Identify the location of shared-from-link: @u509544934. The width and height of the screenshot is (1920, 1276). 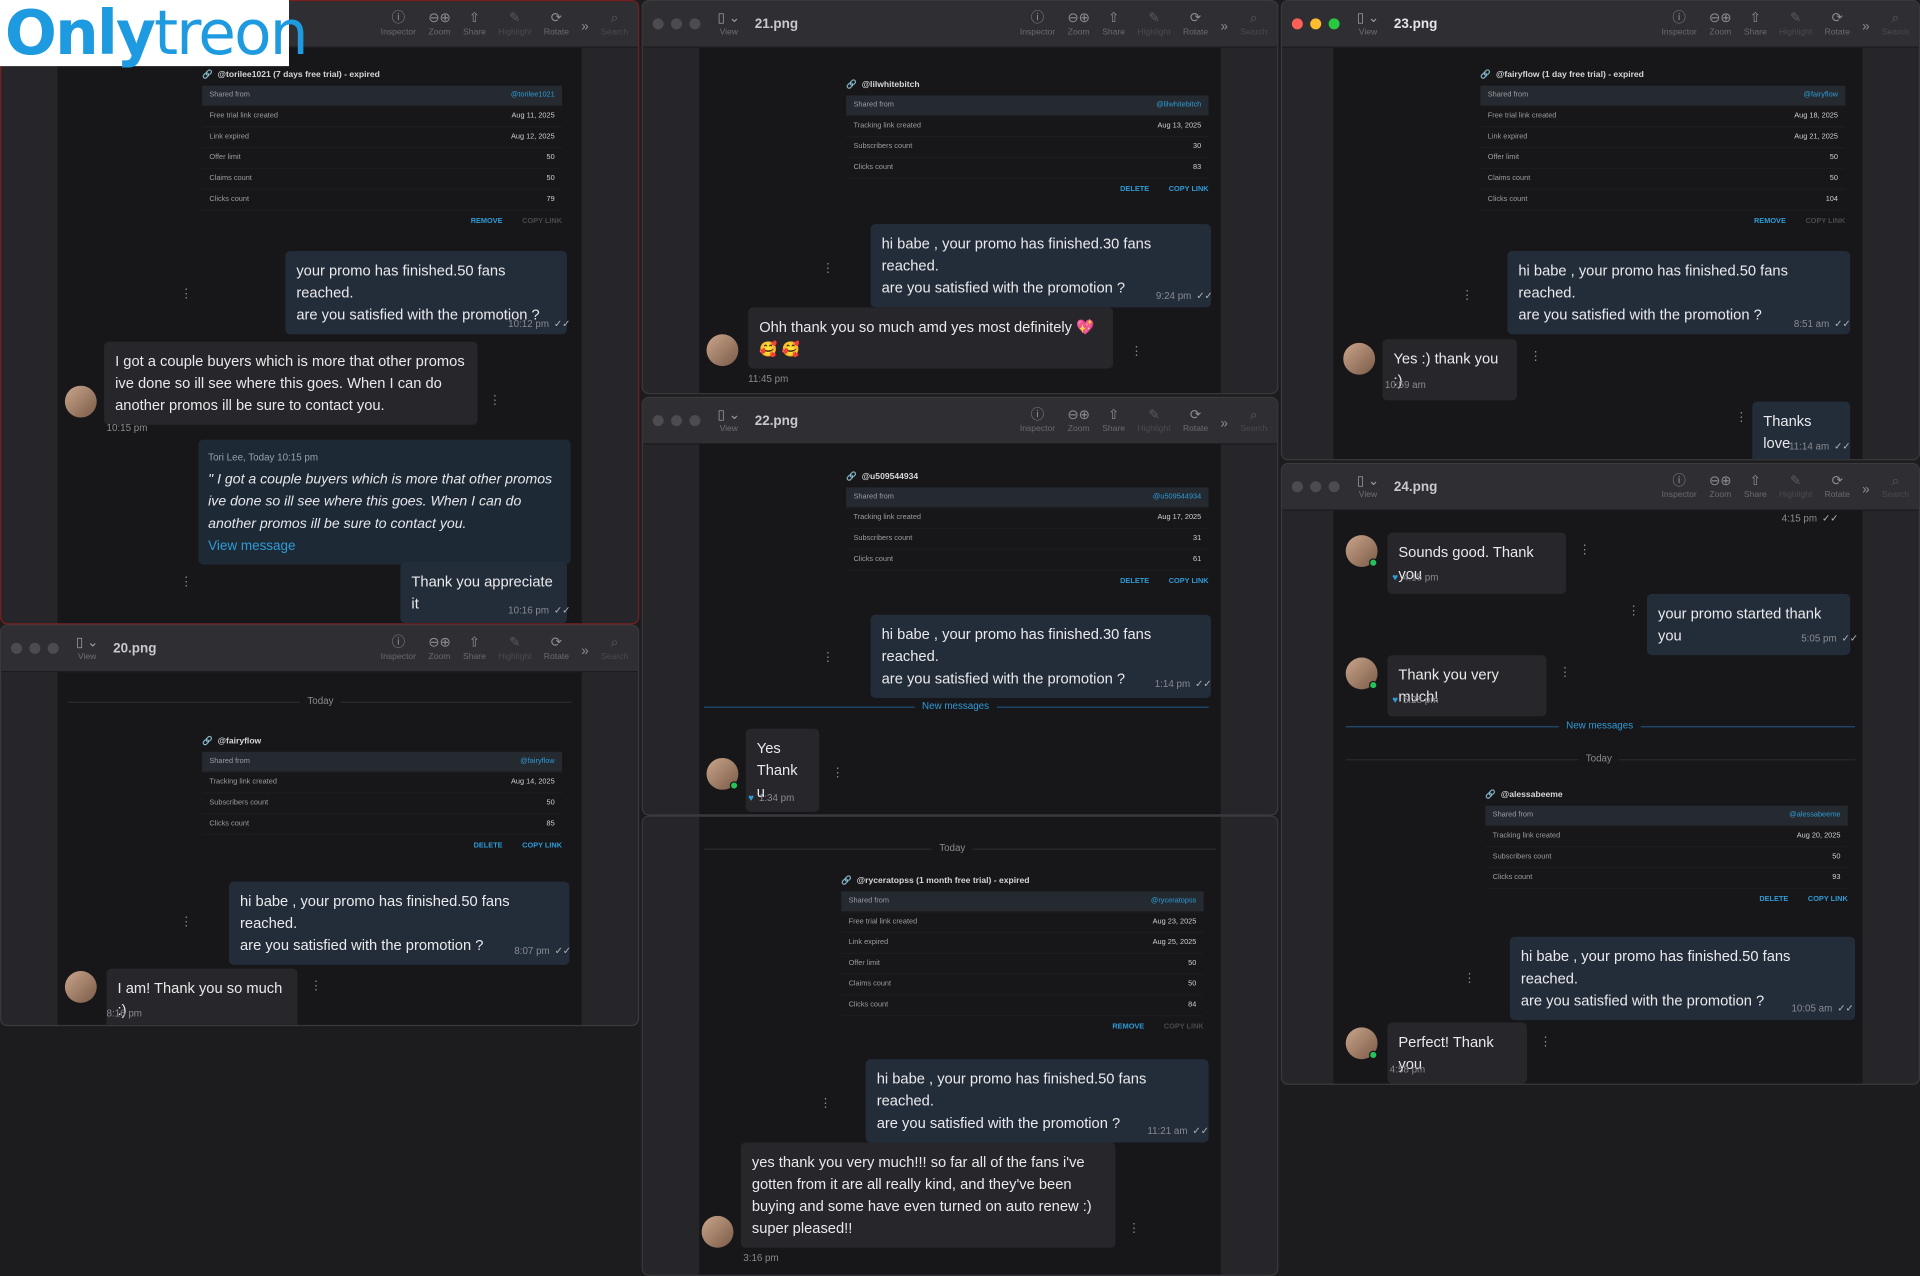
(1177, 496).